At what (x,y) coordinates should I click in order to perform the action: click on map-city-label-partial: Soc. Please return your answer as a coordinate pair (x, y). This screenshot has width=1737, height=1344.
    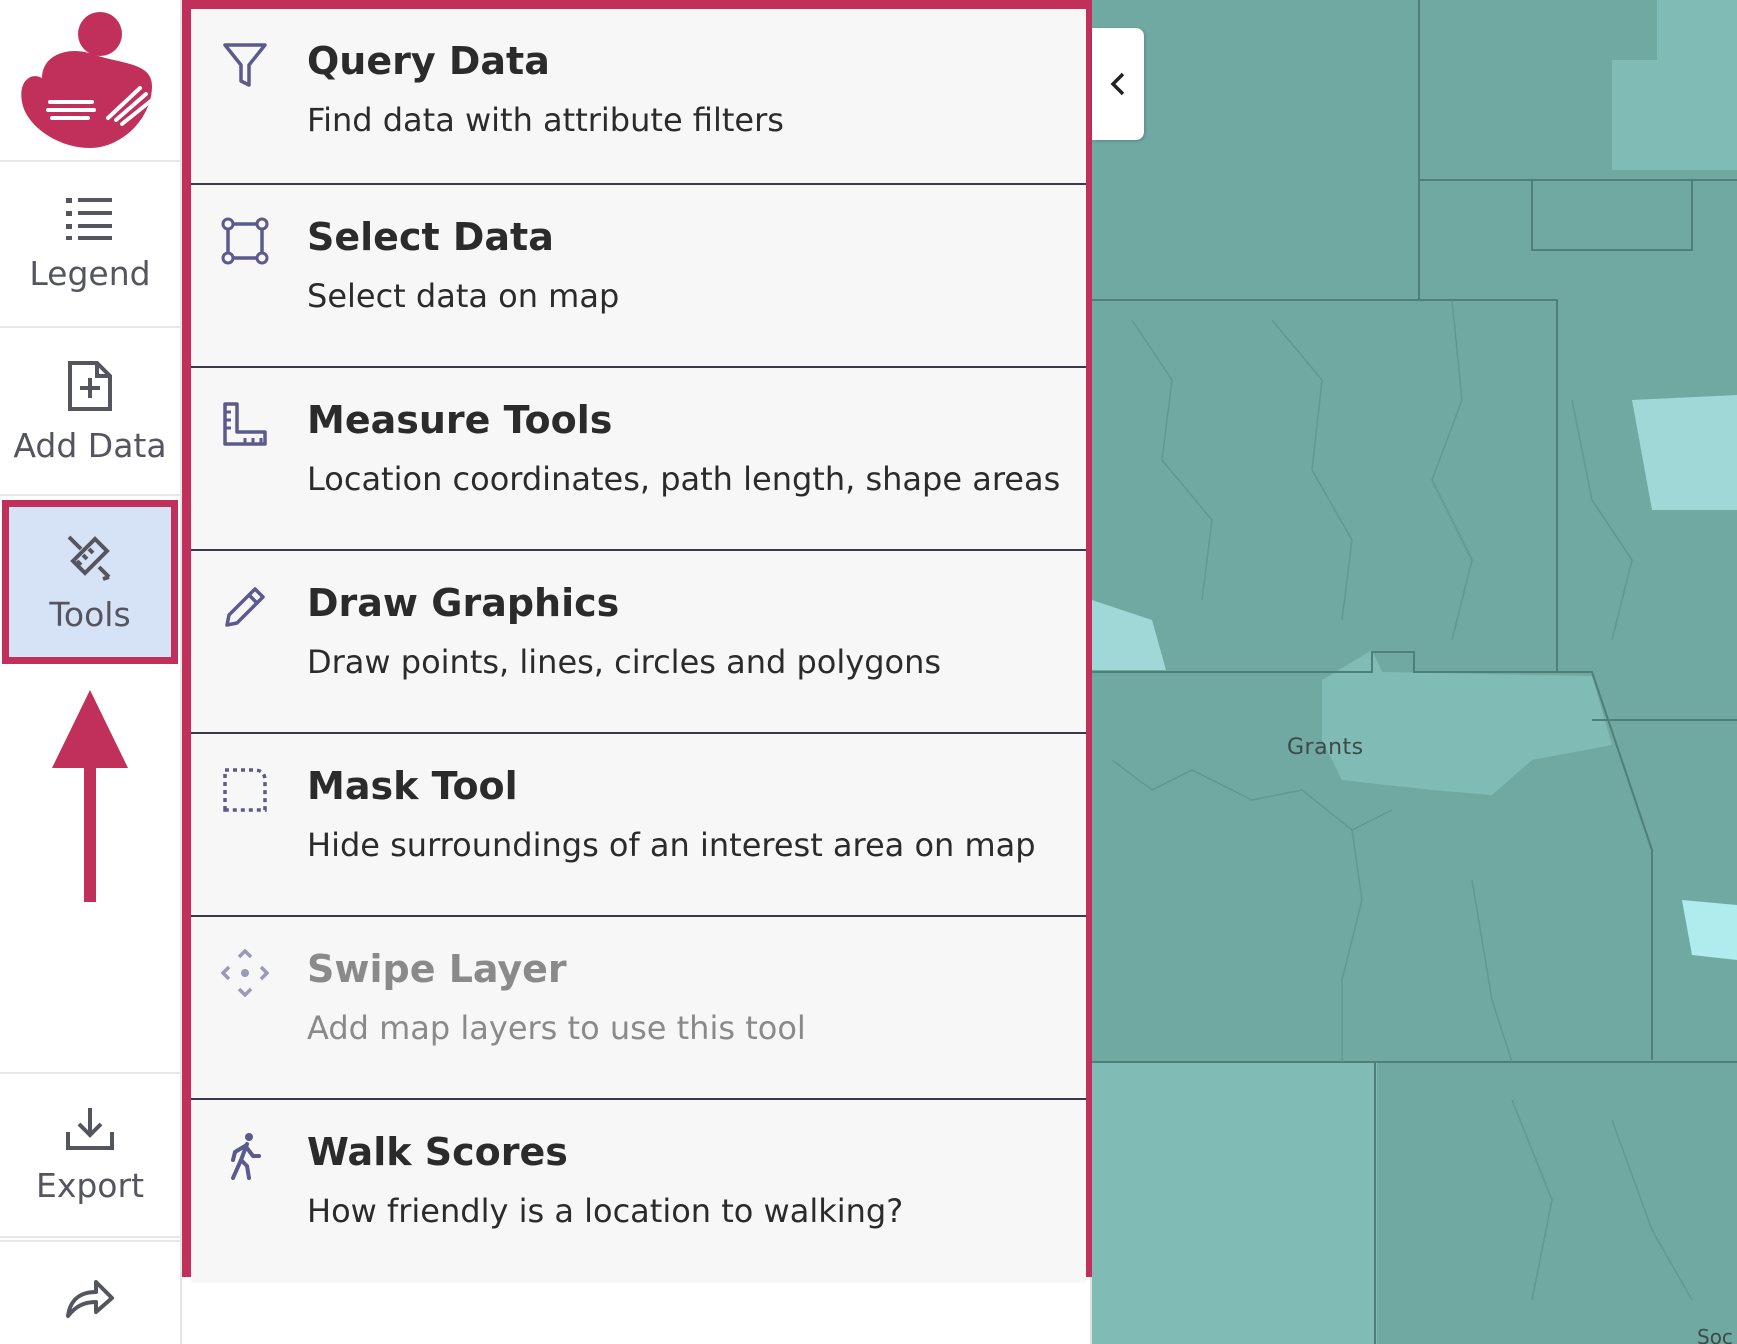
    Looking at the image, I should click on (1715, 1334).